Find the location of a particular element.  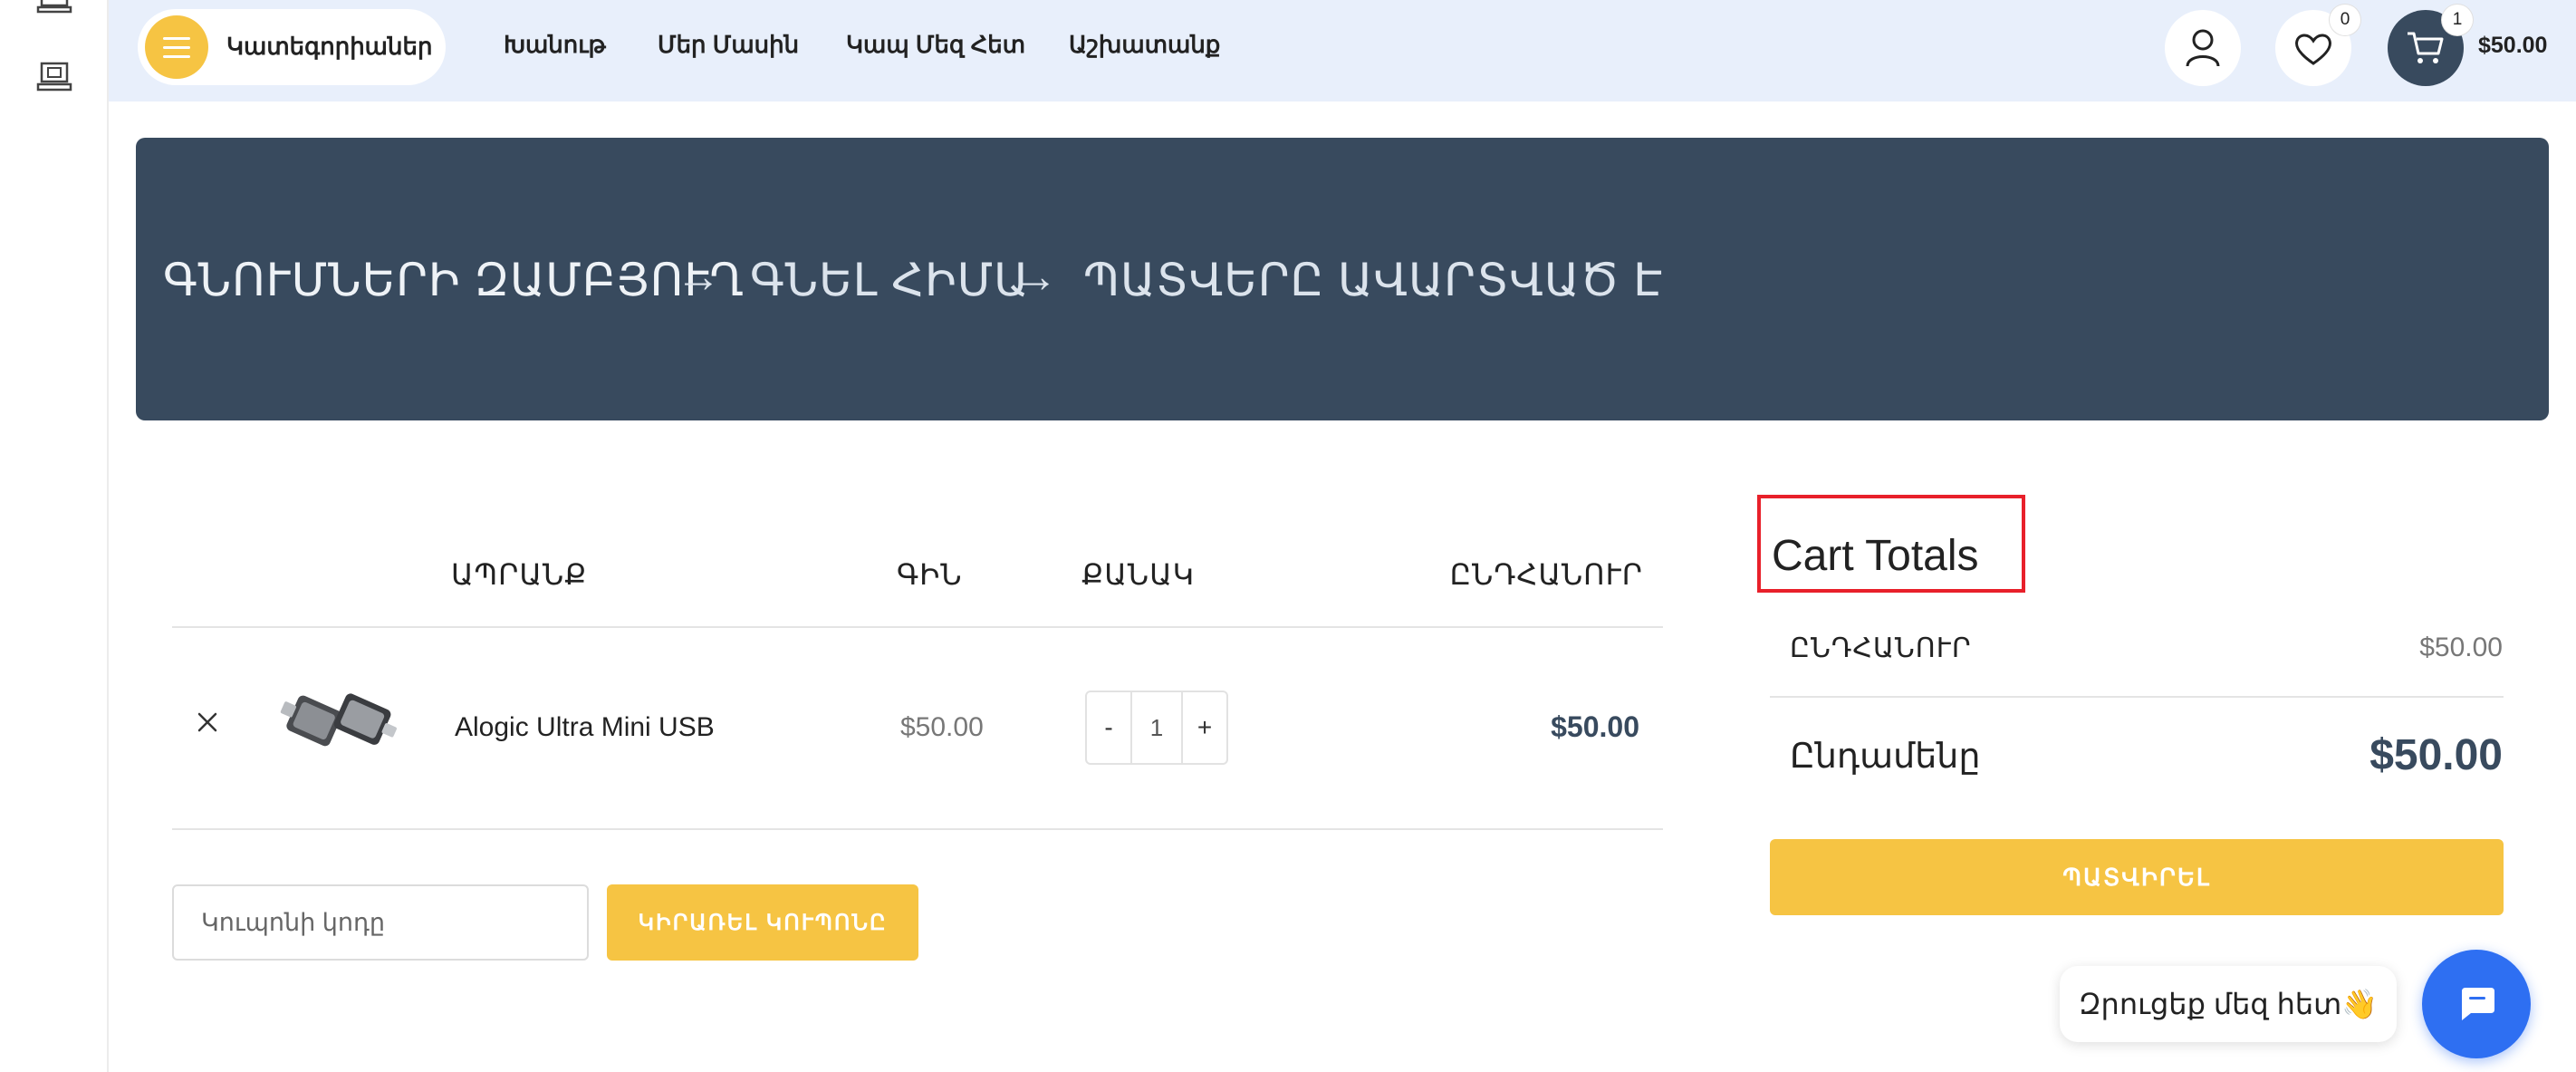

computer-icon is located at coordinates (54, 78).